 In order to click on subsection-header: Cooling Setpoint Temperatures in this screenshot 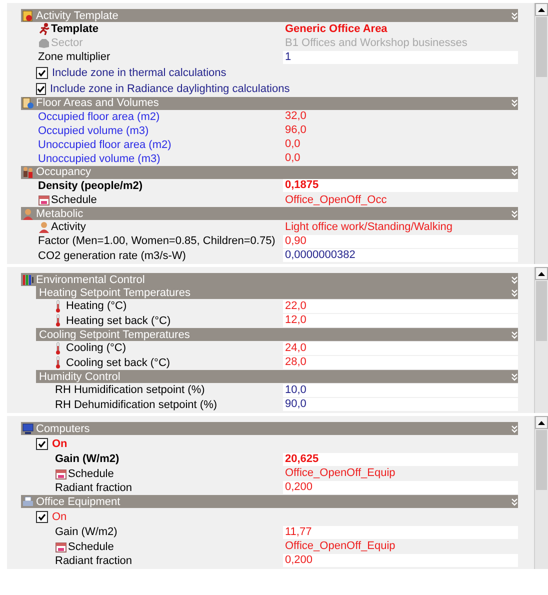, I will do `click(277, 334)`.